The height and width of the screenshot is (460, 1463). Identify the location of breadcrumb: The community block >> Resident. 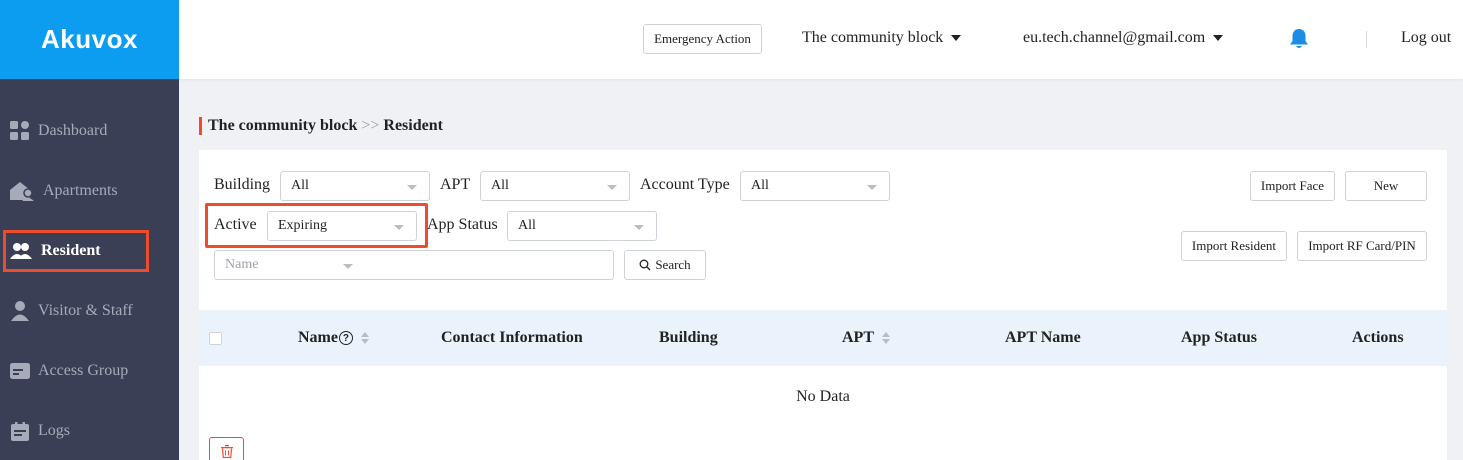
(321, 126).